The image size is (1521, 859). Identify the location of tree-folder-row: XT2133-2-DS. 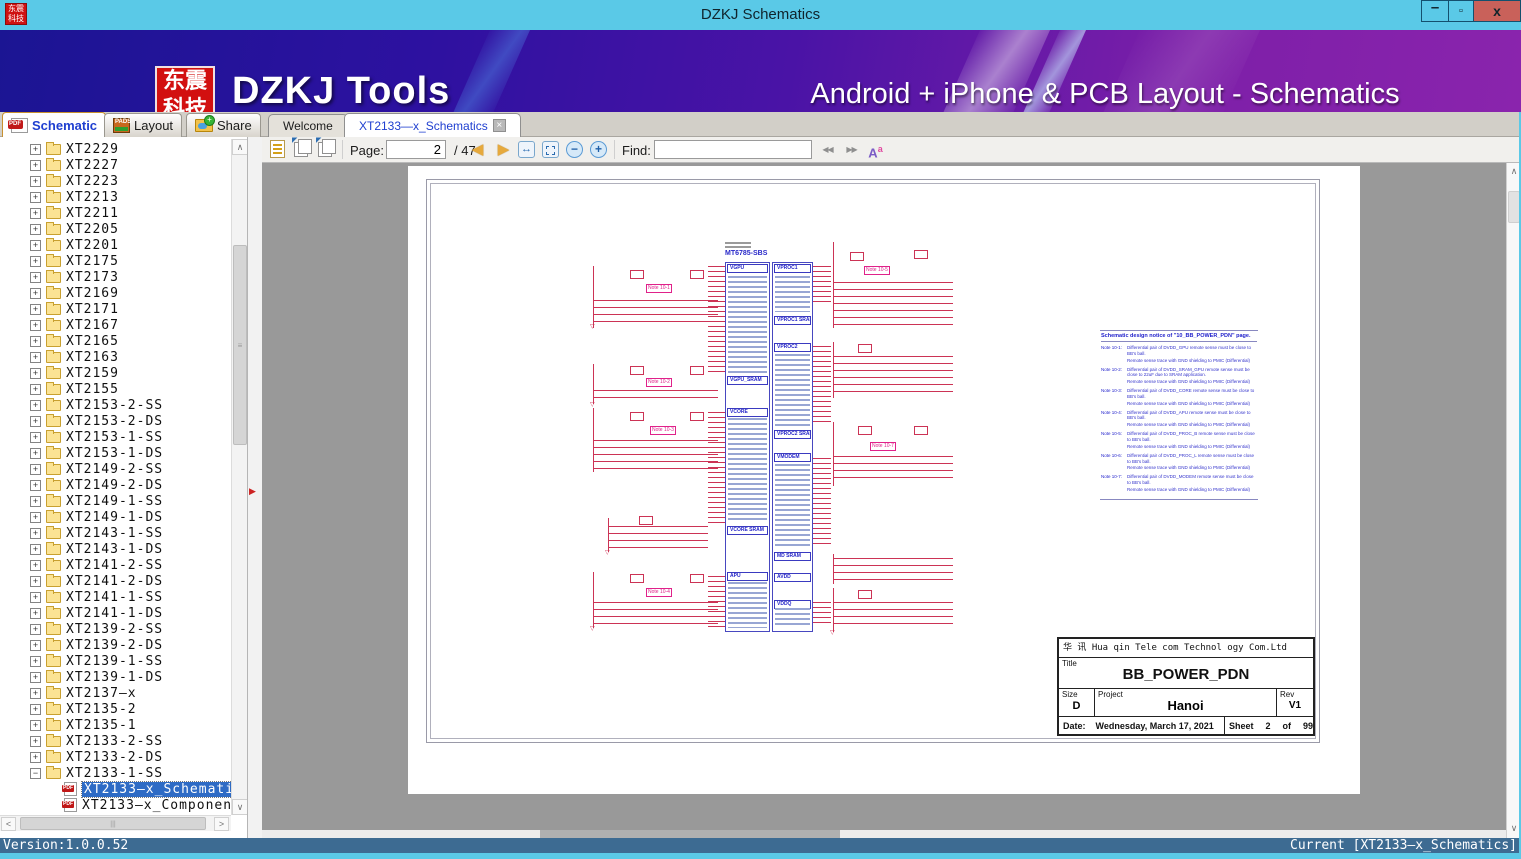
(116, 757).